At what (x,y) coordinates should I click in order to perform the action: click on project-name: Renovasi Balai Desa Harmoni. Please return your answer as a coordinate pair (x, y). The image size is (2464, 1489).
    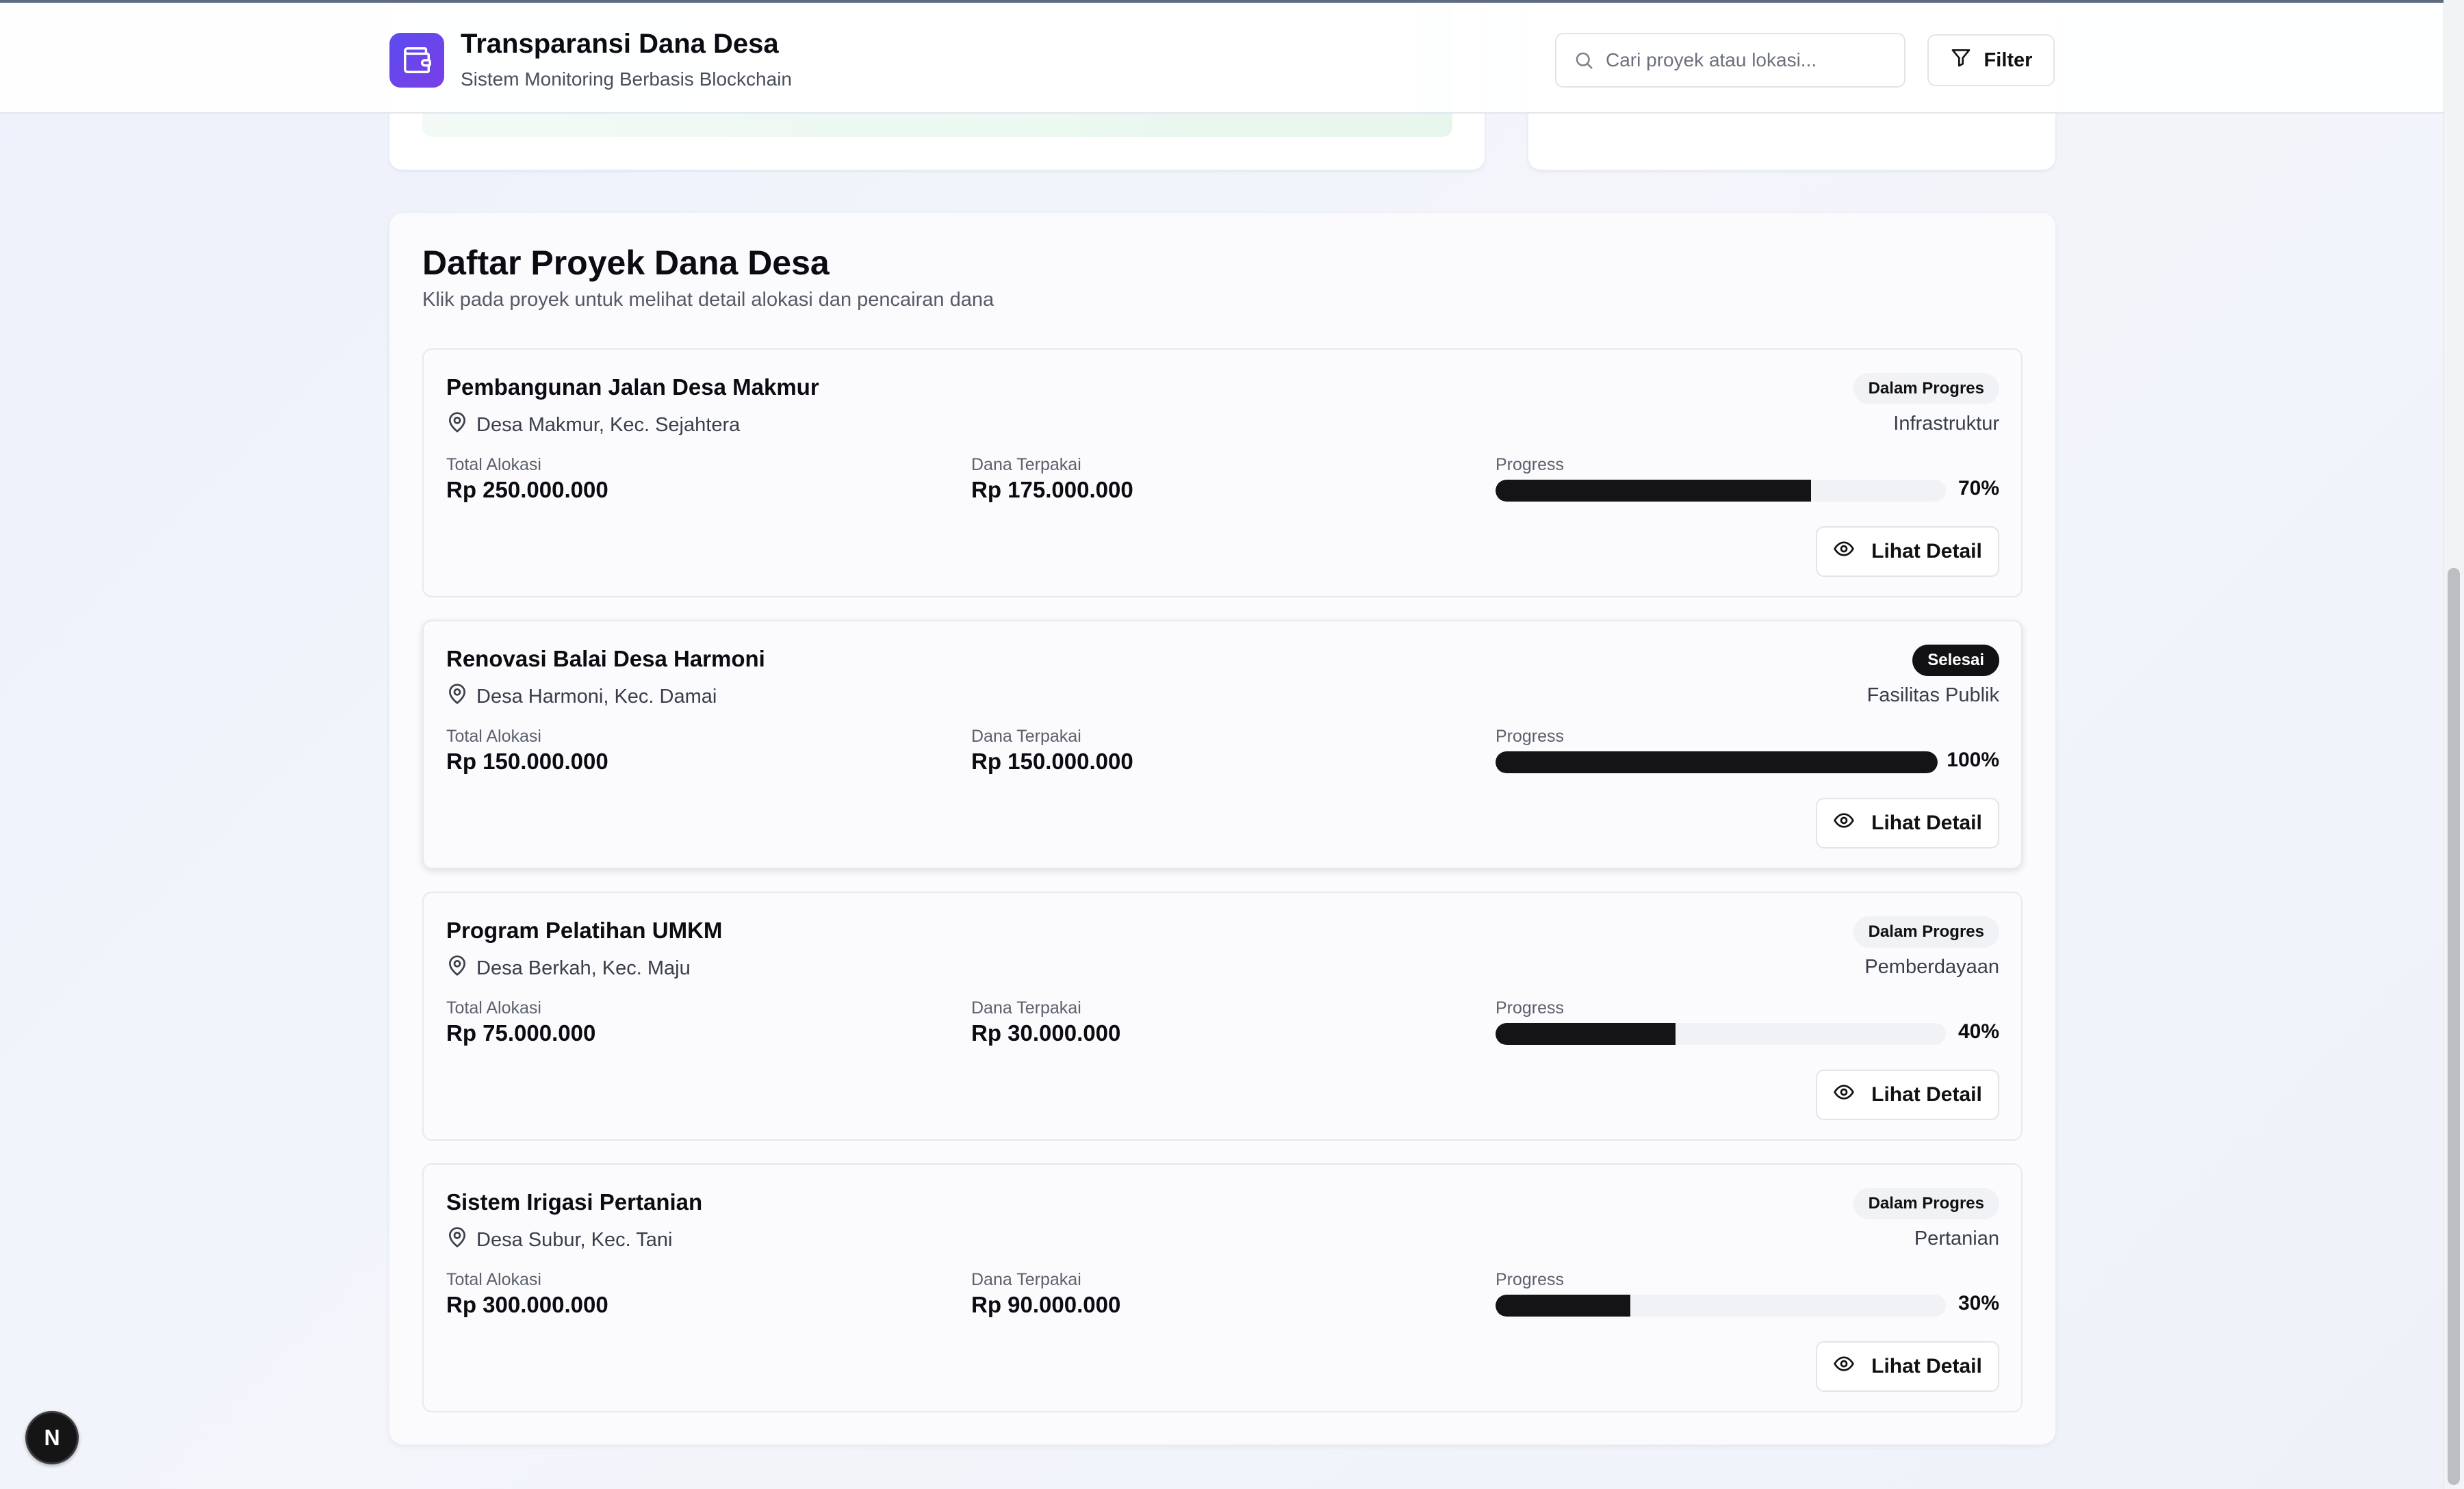
    Looking at the image, I should click on (605, 658).